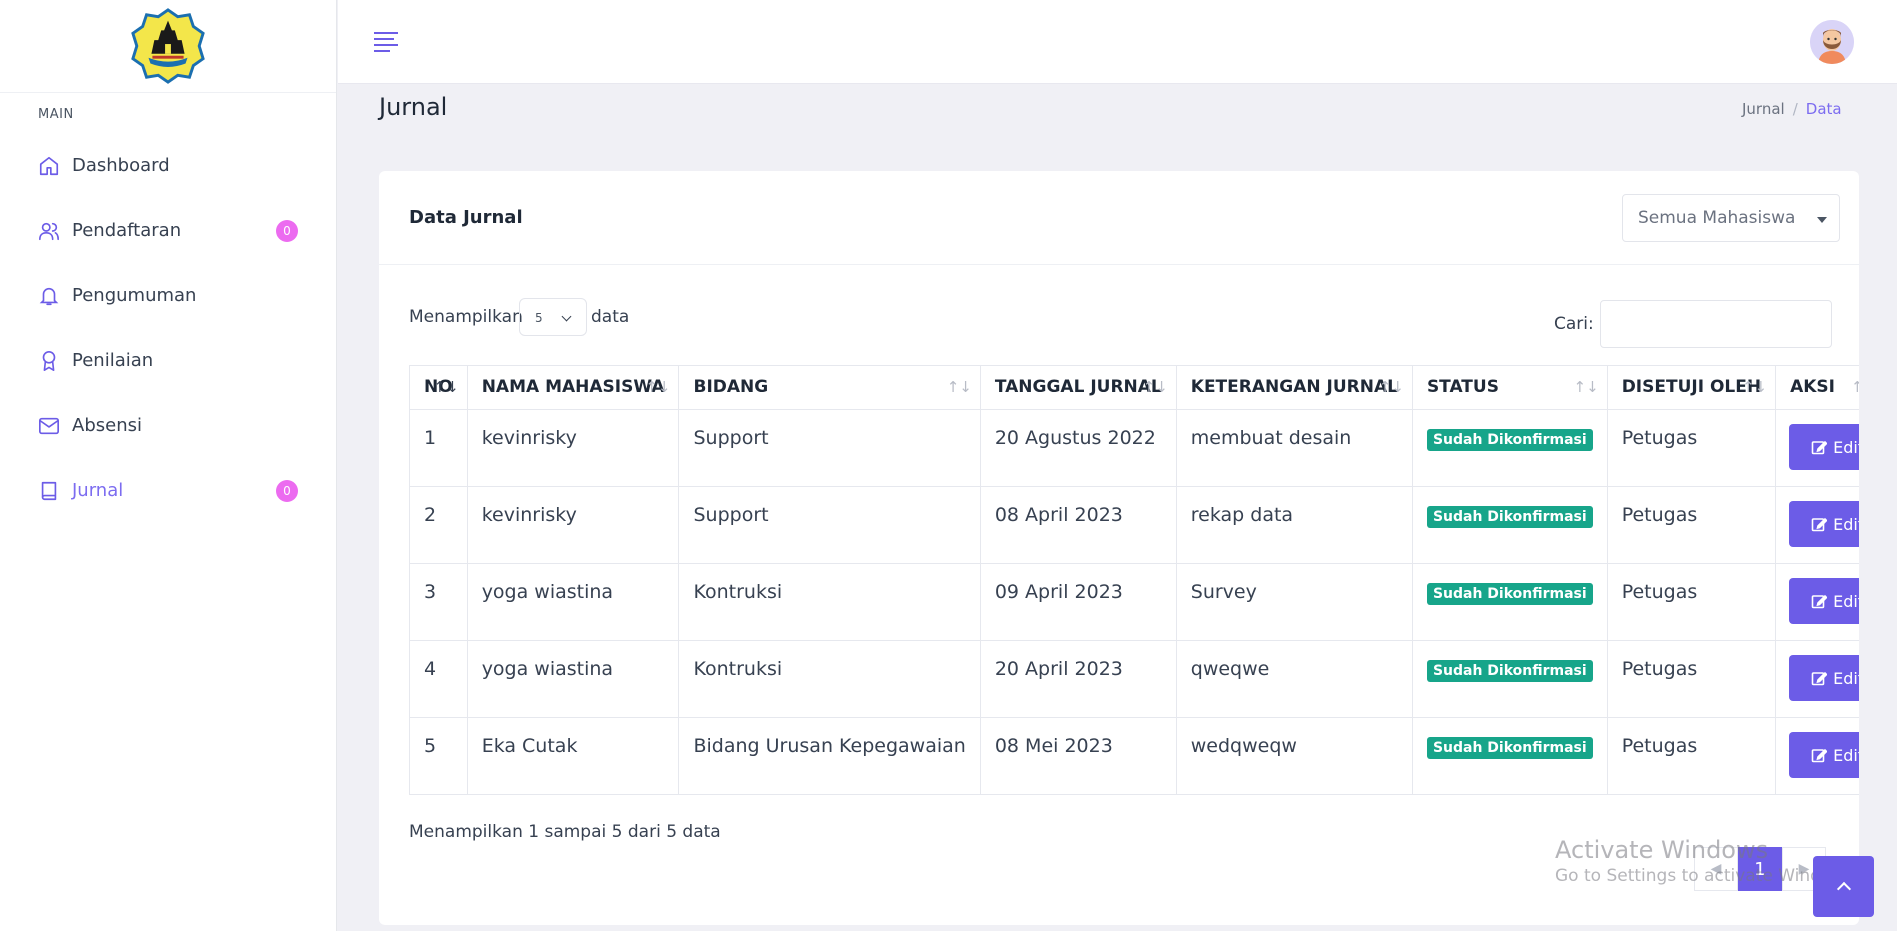 The image size is (1897, 931). What do you see at coordinates (438, 525) in the screenshot?
I see `cell-no: 2` at bounding box center [438, 525].